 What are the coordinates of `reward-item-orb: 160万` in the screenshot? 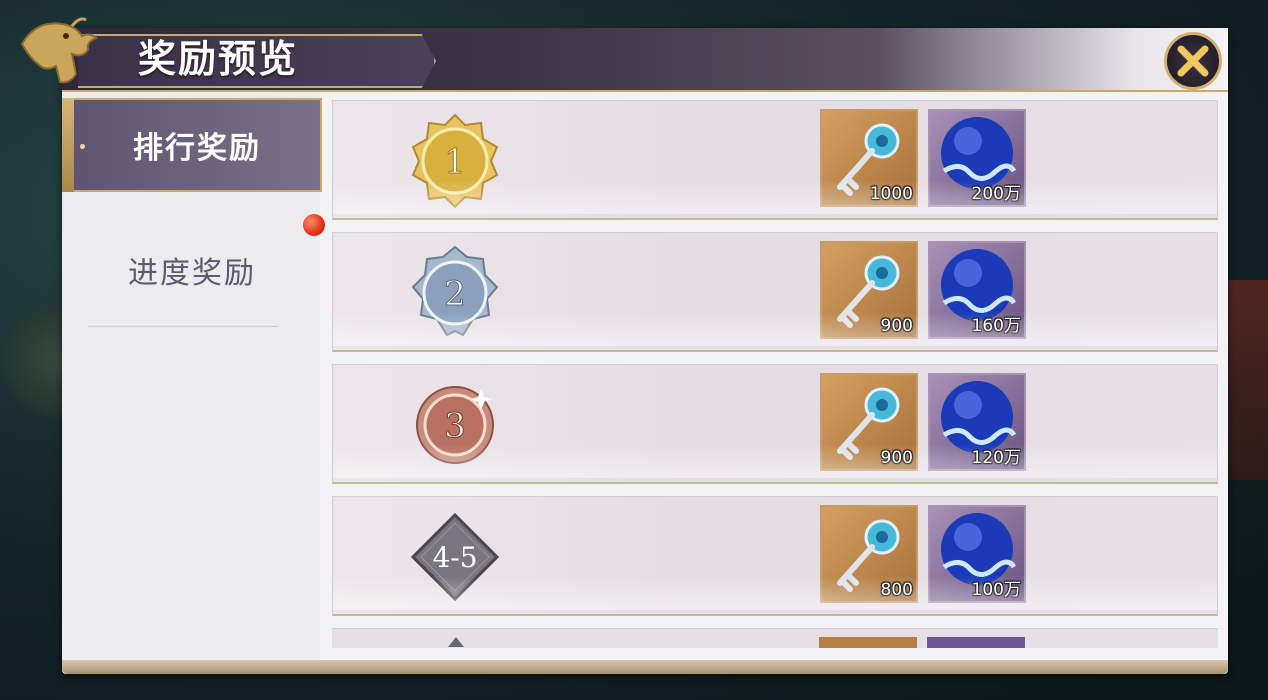 It's located at (977, 290).